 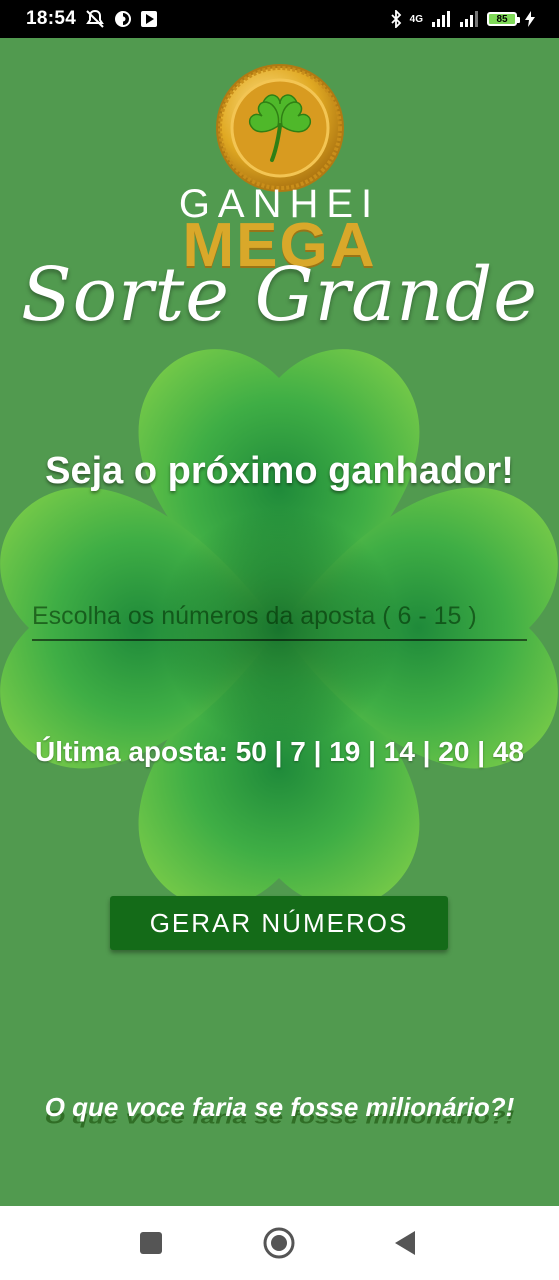 What do you see at coordinates (379, 751) in the screenshot?
I see `last-bet-numbers: 50 | 7 | 19 | 14 | 20 | 48` at bounding box center [379, 751].